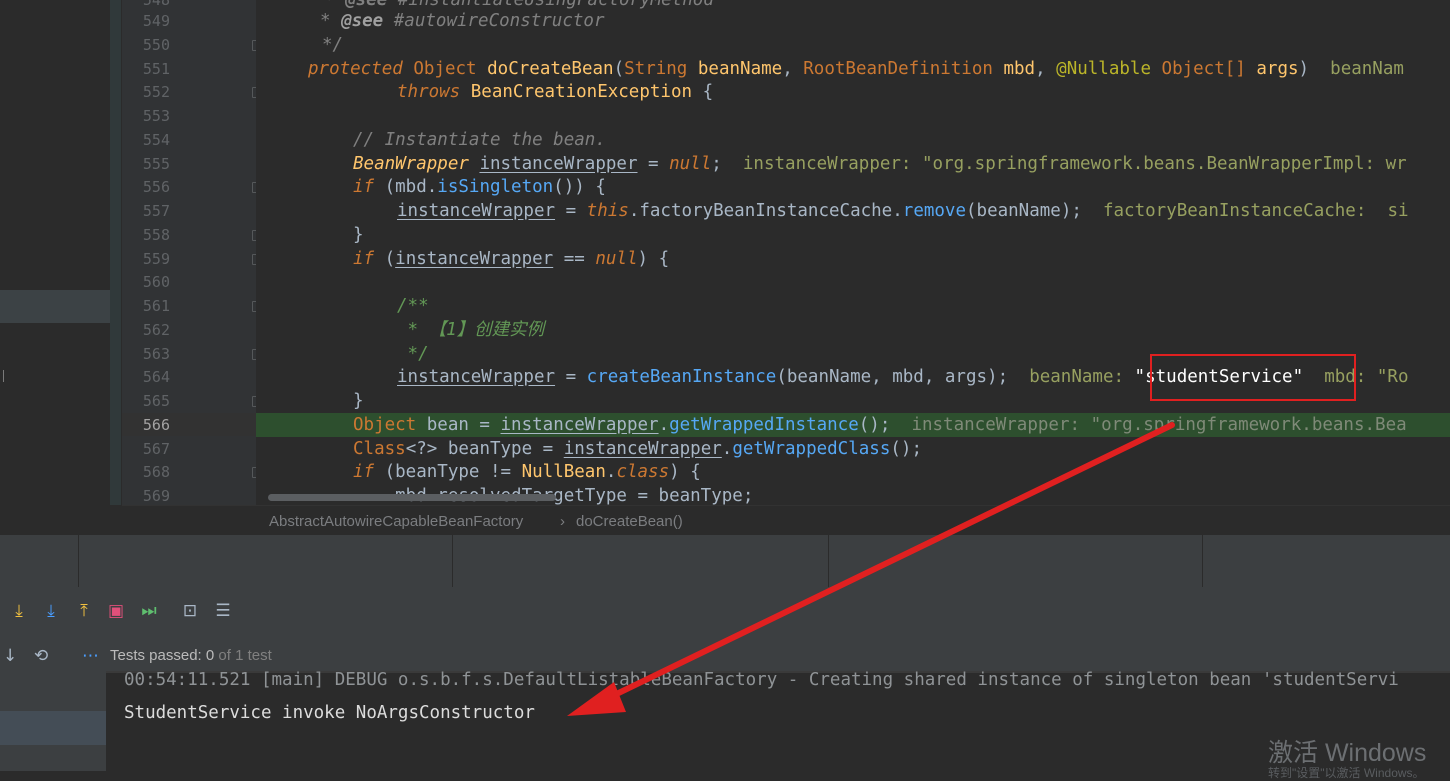 The height and width of the screenshot is (781, 1450). Describe the element at coordinates (413, 306) in the screenshot. I see `code-line-561: /**` at that location.